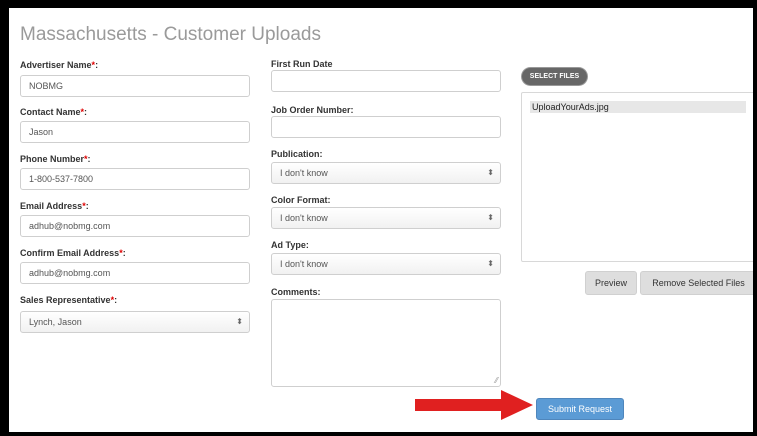 The width and height of the screenshot is (757, 436). What do you see at coordinates (135, 322) in the screenshot?
I see `sales-rep-select: Lynch, Jason ⬍` at bounding box center [135, 322].